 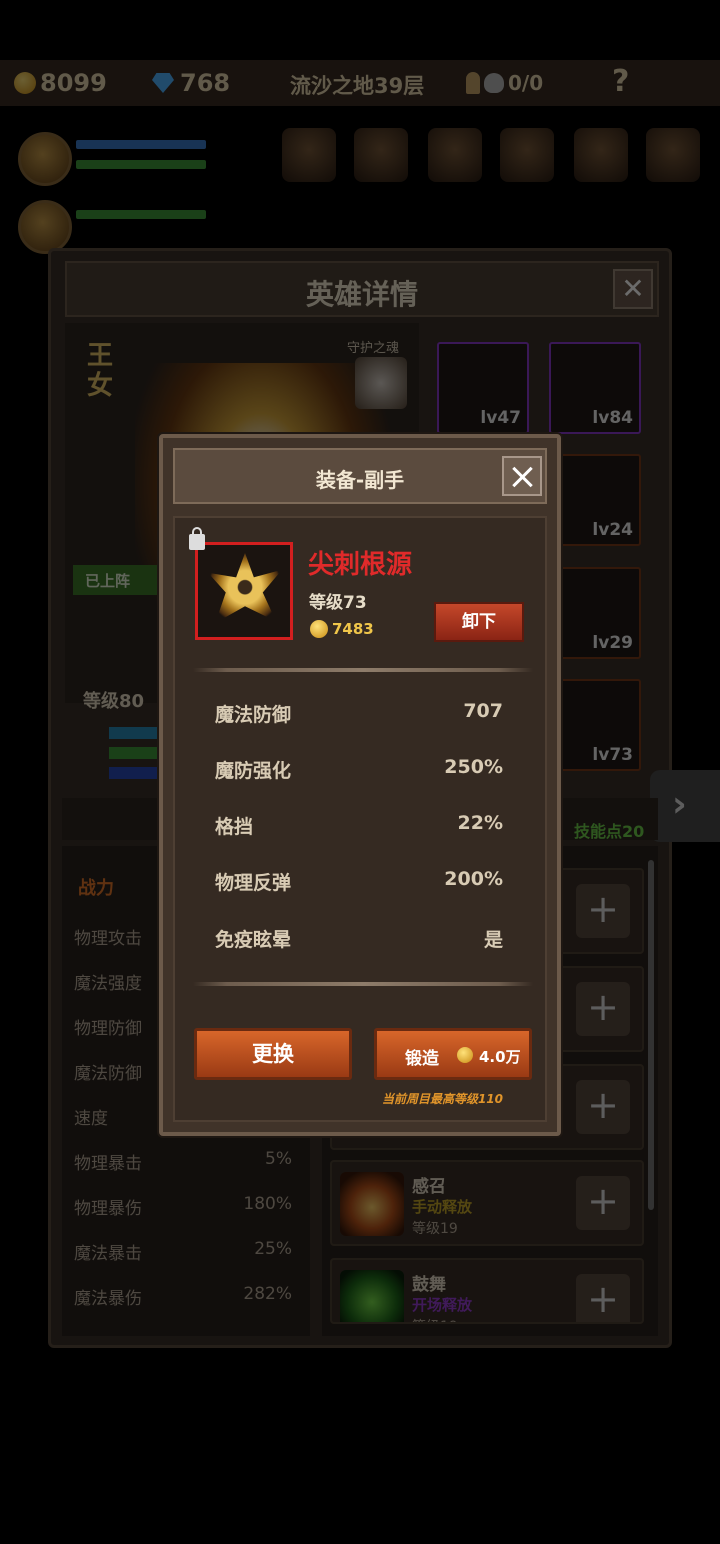 I want to click on key-skull-counter: 0/0, so click(x=504, y=83).